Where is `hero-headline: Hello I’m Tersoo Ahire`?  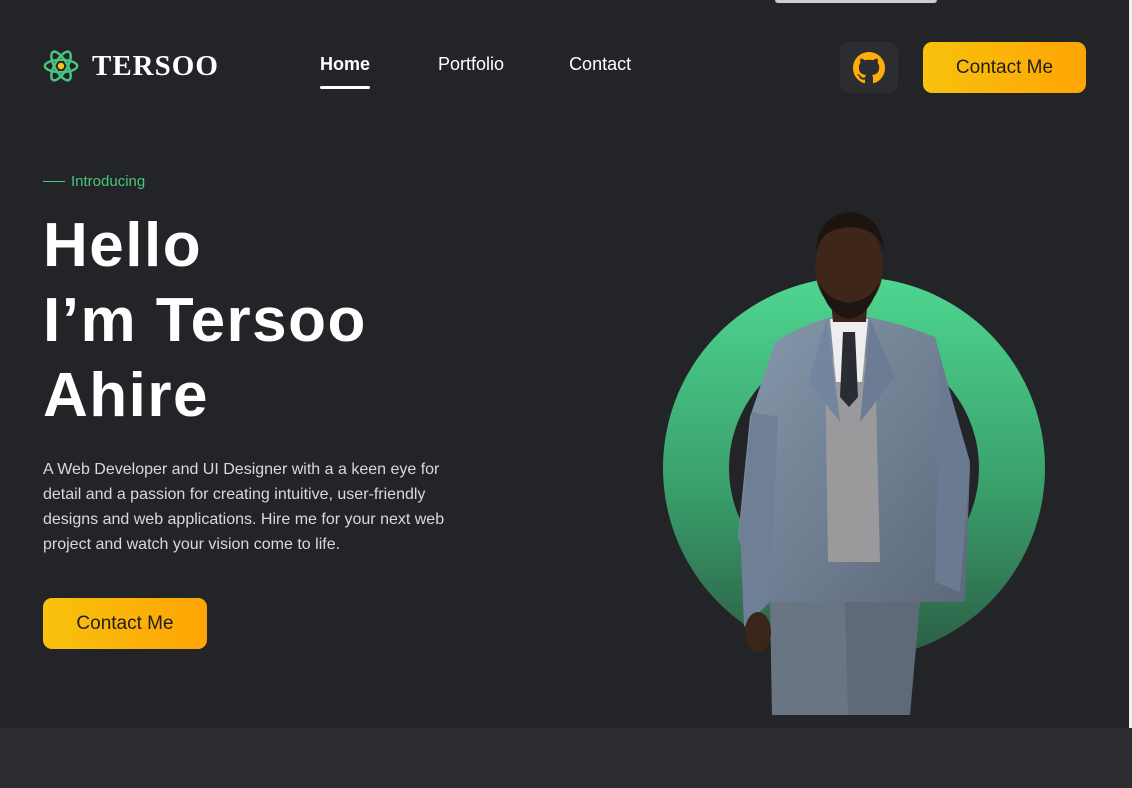
hero-headline: Hello I’m Tersoo Ahire is located at coordinates (205, 320).